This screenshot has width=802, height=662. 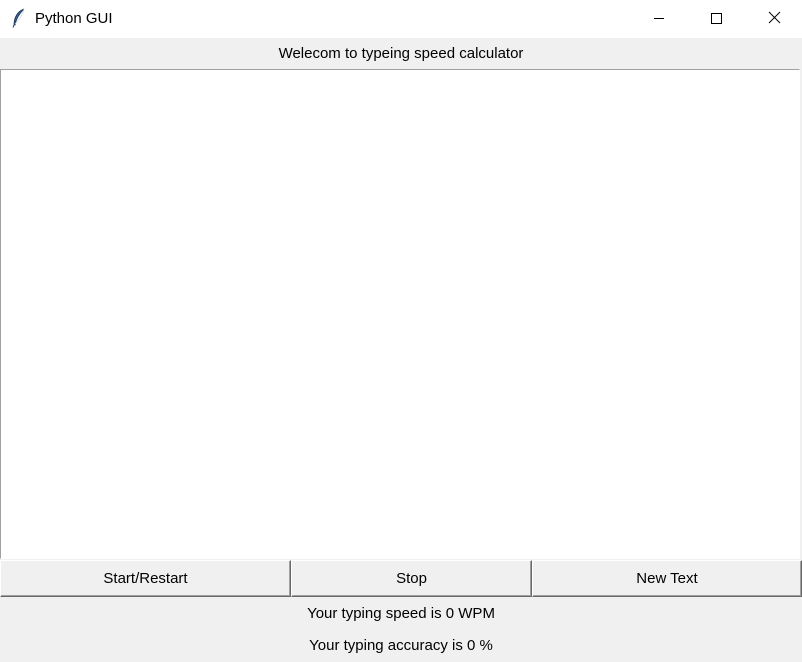 What do you see at coordinates (19, 18) in the screenshot?
I see `feather-icon` at bounding box center [19, 18].